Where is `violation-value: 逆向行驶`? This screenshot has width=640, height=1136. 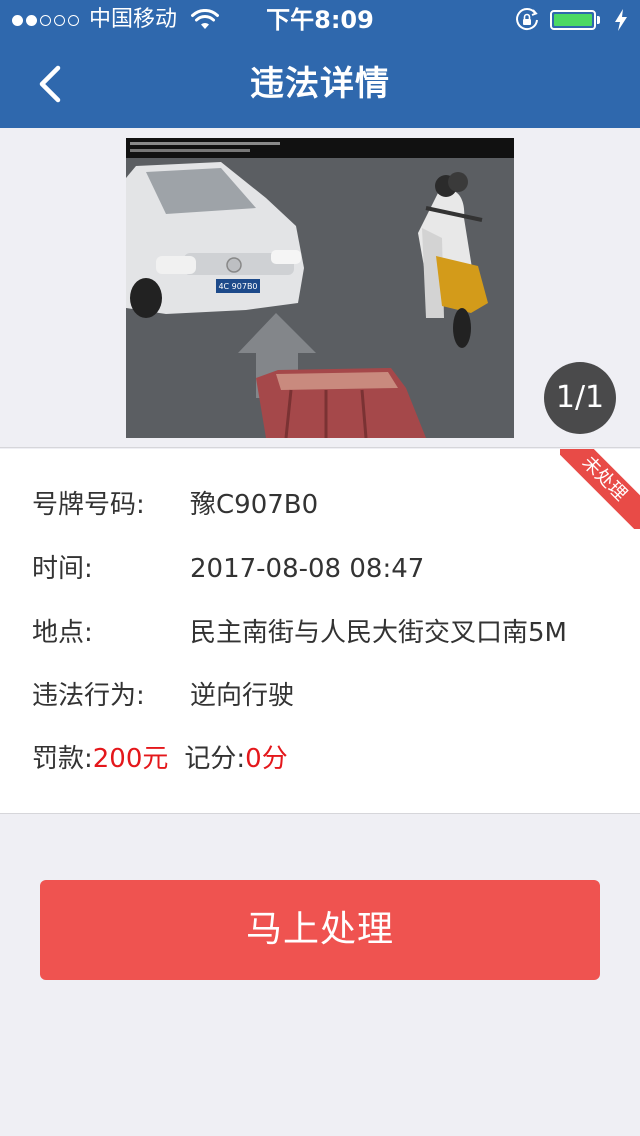
violation-value: 逆向行驶 is located at coordinates (242, 696).